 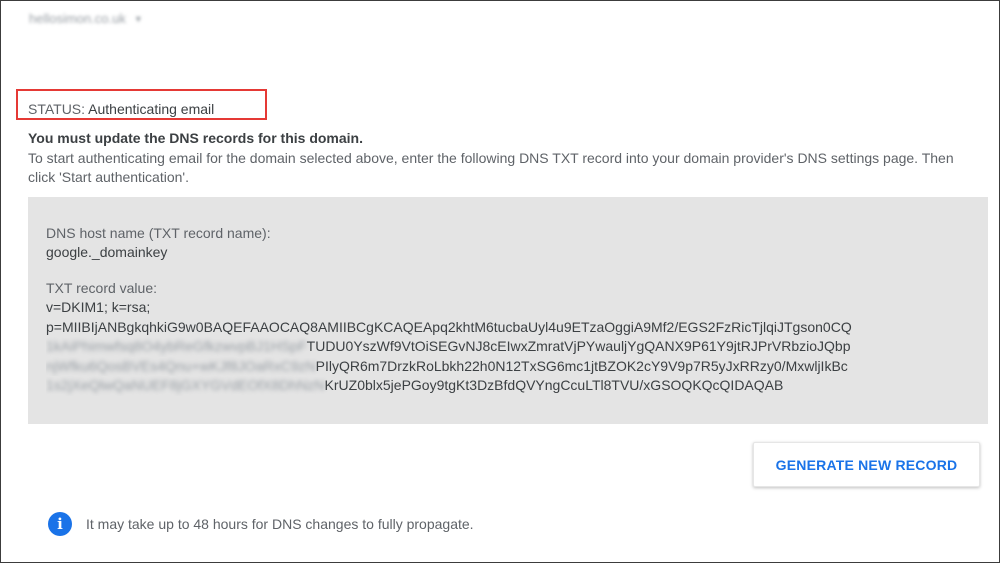 I want to click on txt-line-1: v=DKIM1; k=rsa;, so click(x=98, y=307).